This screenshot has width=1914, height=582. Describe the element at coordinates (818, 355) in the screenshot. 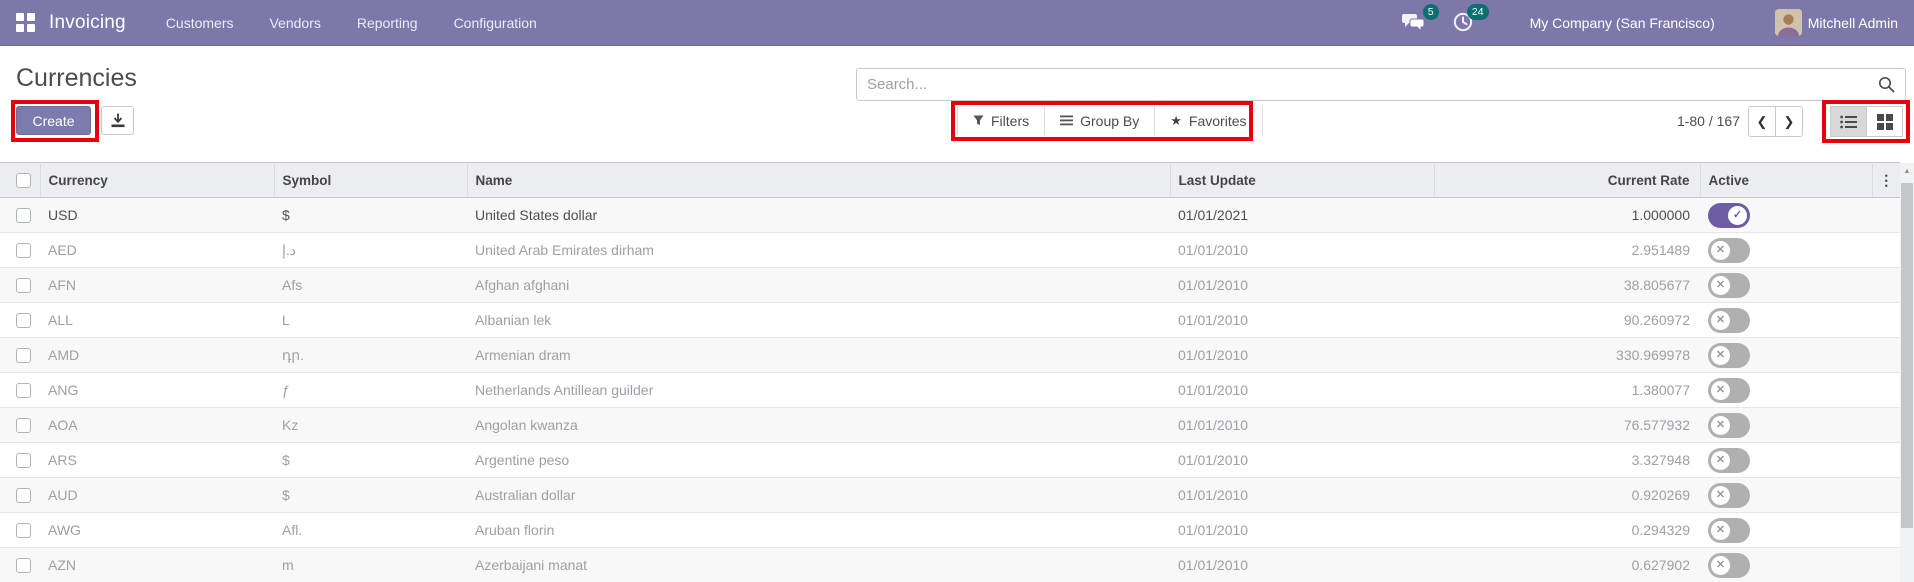

I see `cell-name: Armenian dram` at that location.